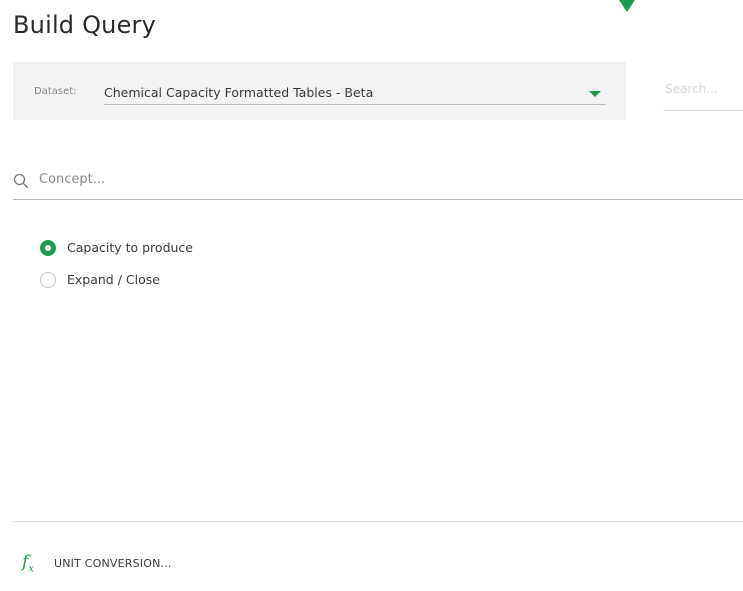  What do you see at coordinates (378, 521) in the screenshot?
I see `footer-divider` at bounding box center [378, 521].